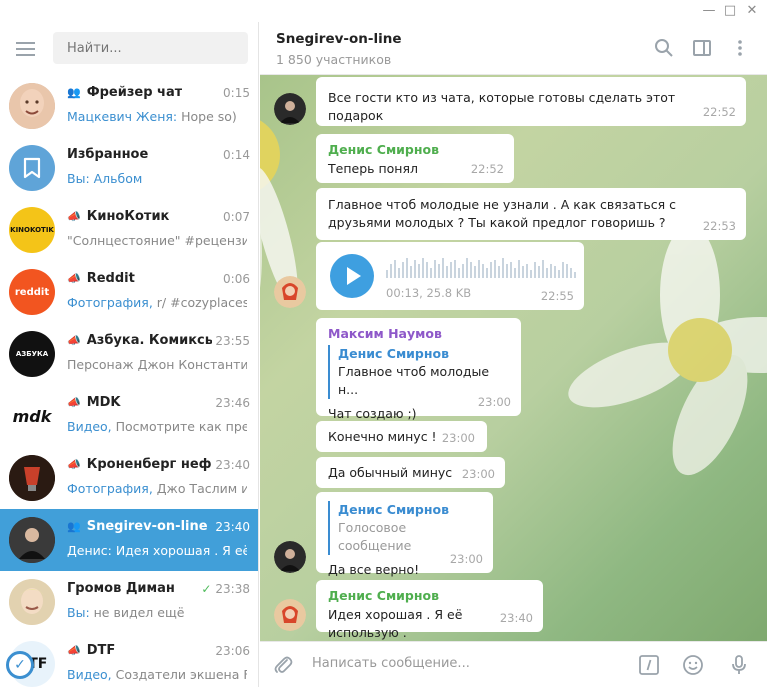  Describe the element at coordinates (401, 436) in the screenshot. I see `message-bubble: Конечно минус ! 23:00` at that location.